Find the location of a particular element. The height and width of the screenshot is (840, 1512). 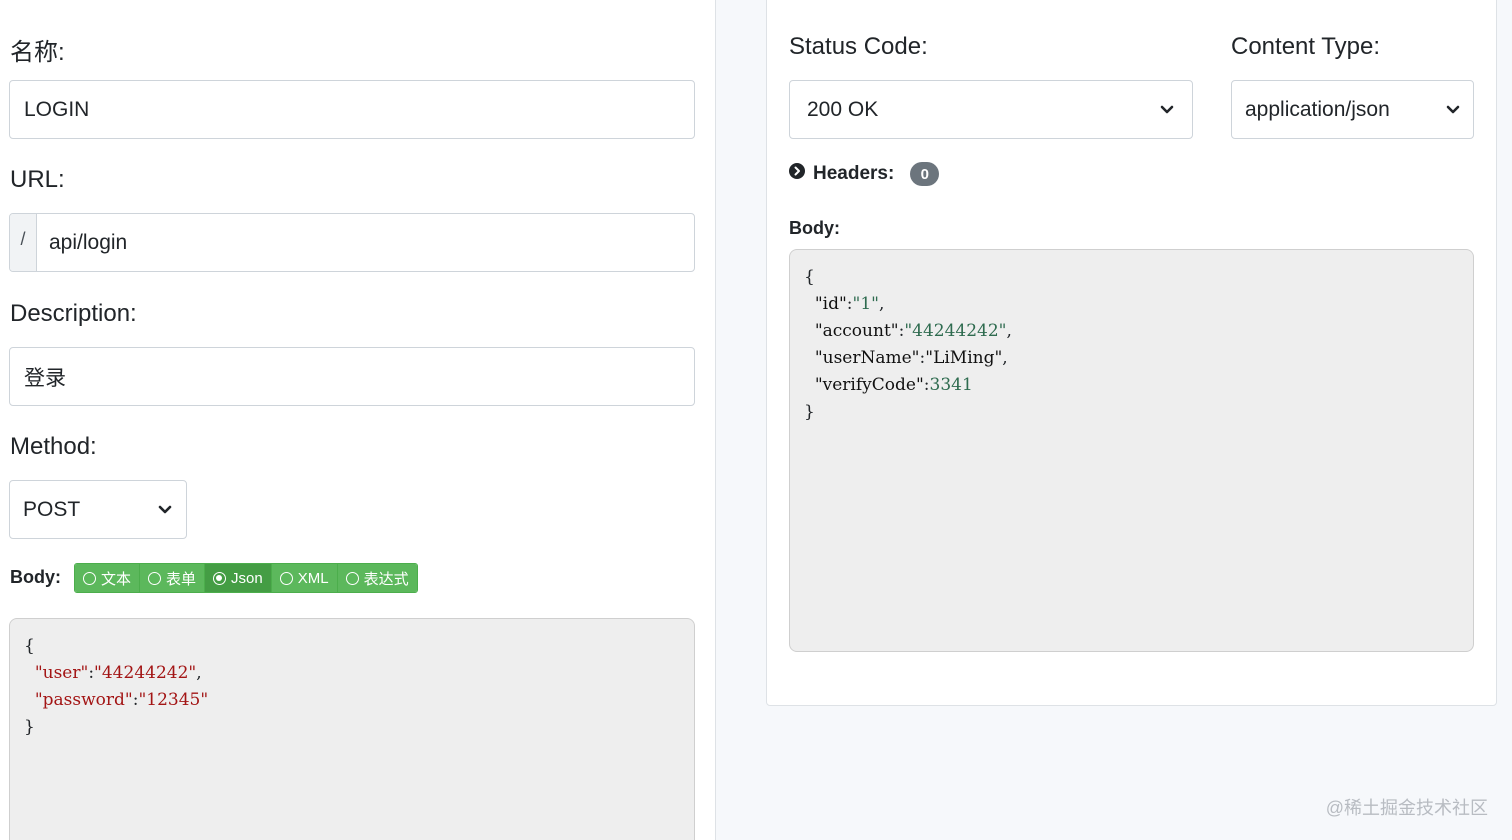

radio-checked-icon is located at coordinates (220, 578).